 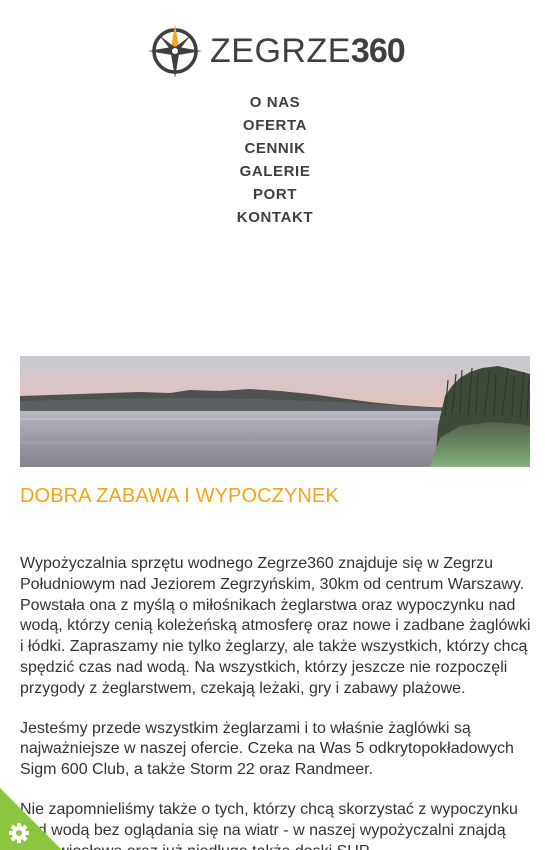 I want to click on nav-item-o-nas: O NAS, so click(x=275, y=102).